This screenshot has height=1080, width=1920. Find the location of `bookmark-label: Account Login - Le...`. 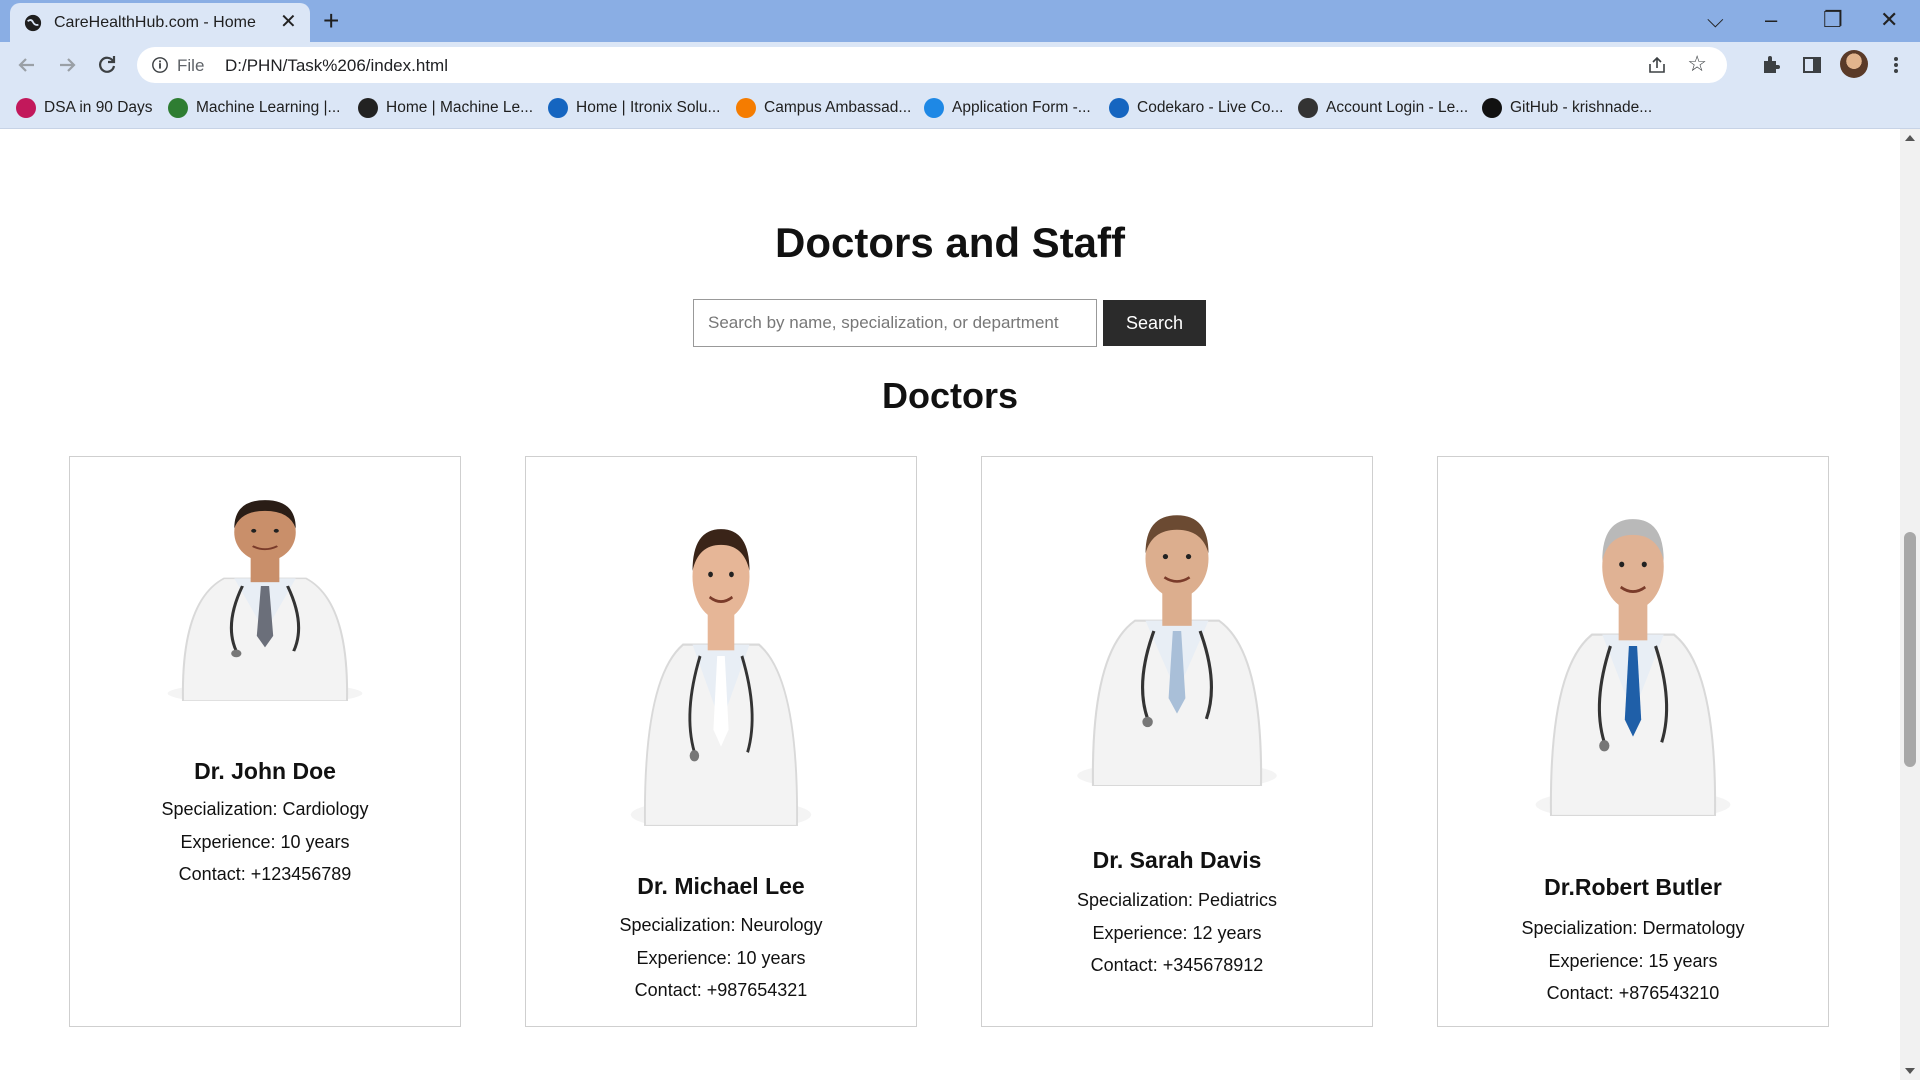

bookmark-label: Account Login - Le... is located at coordinates (1397, 107).